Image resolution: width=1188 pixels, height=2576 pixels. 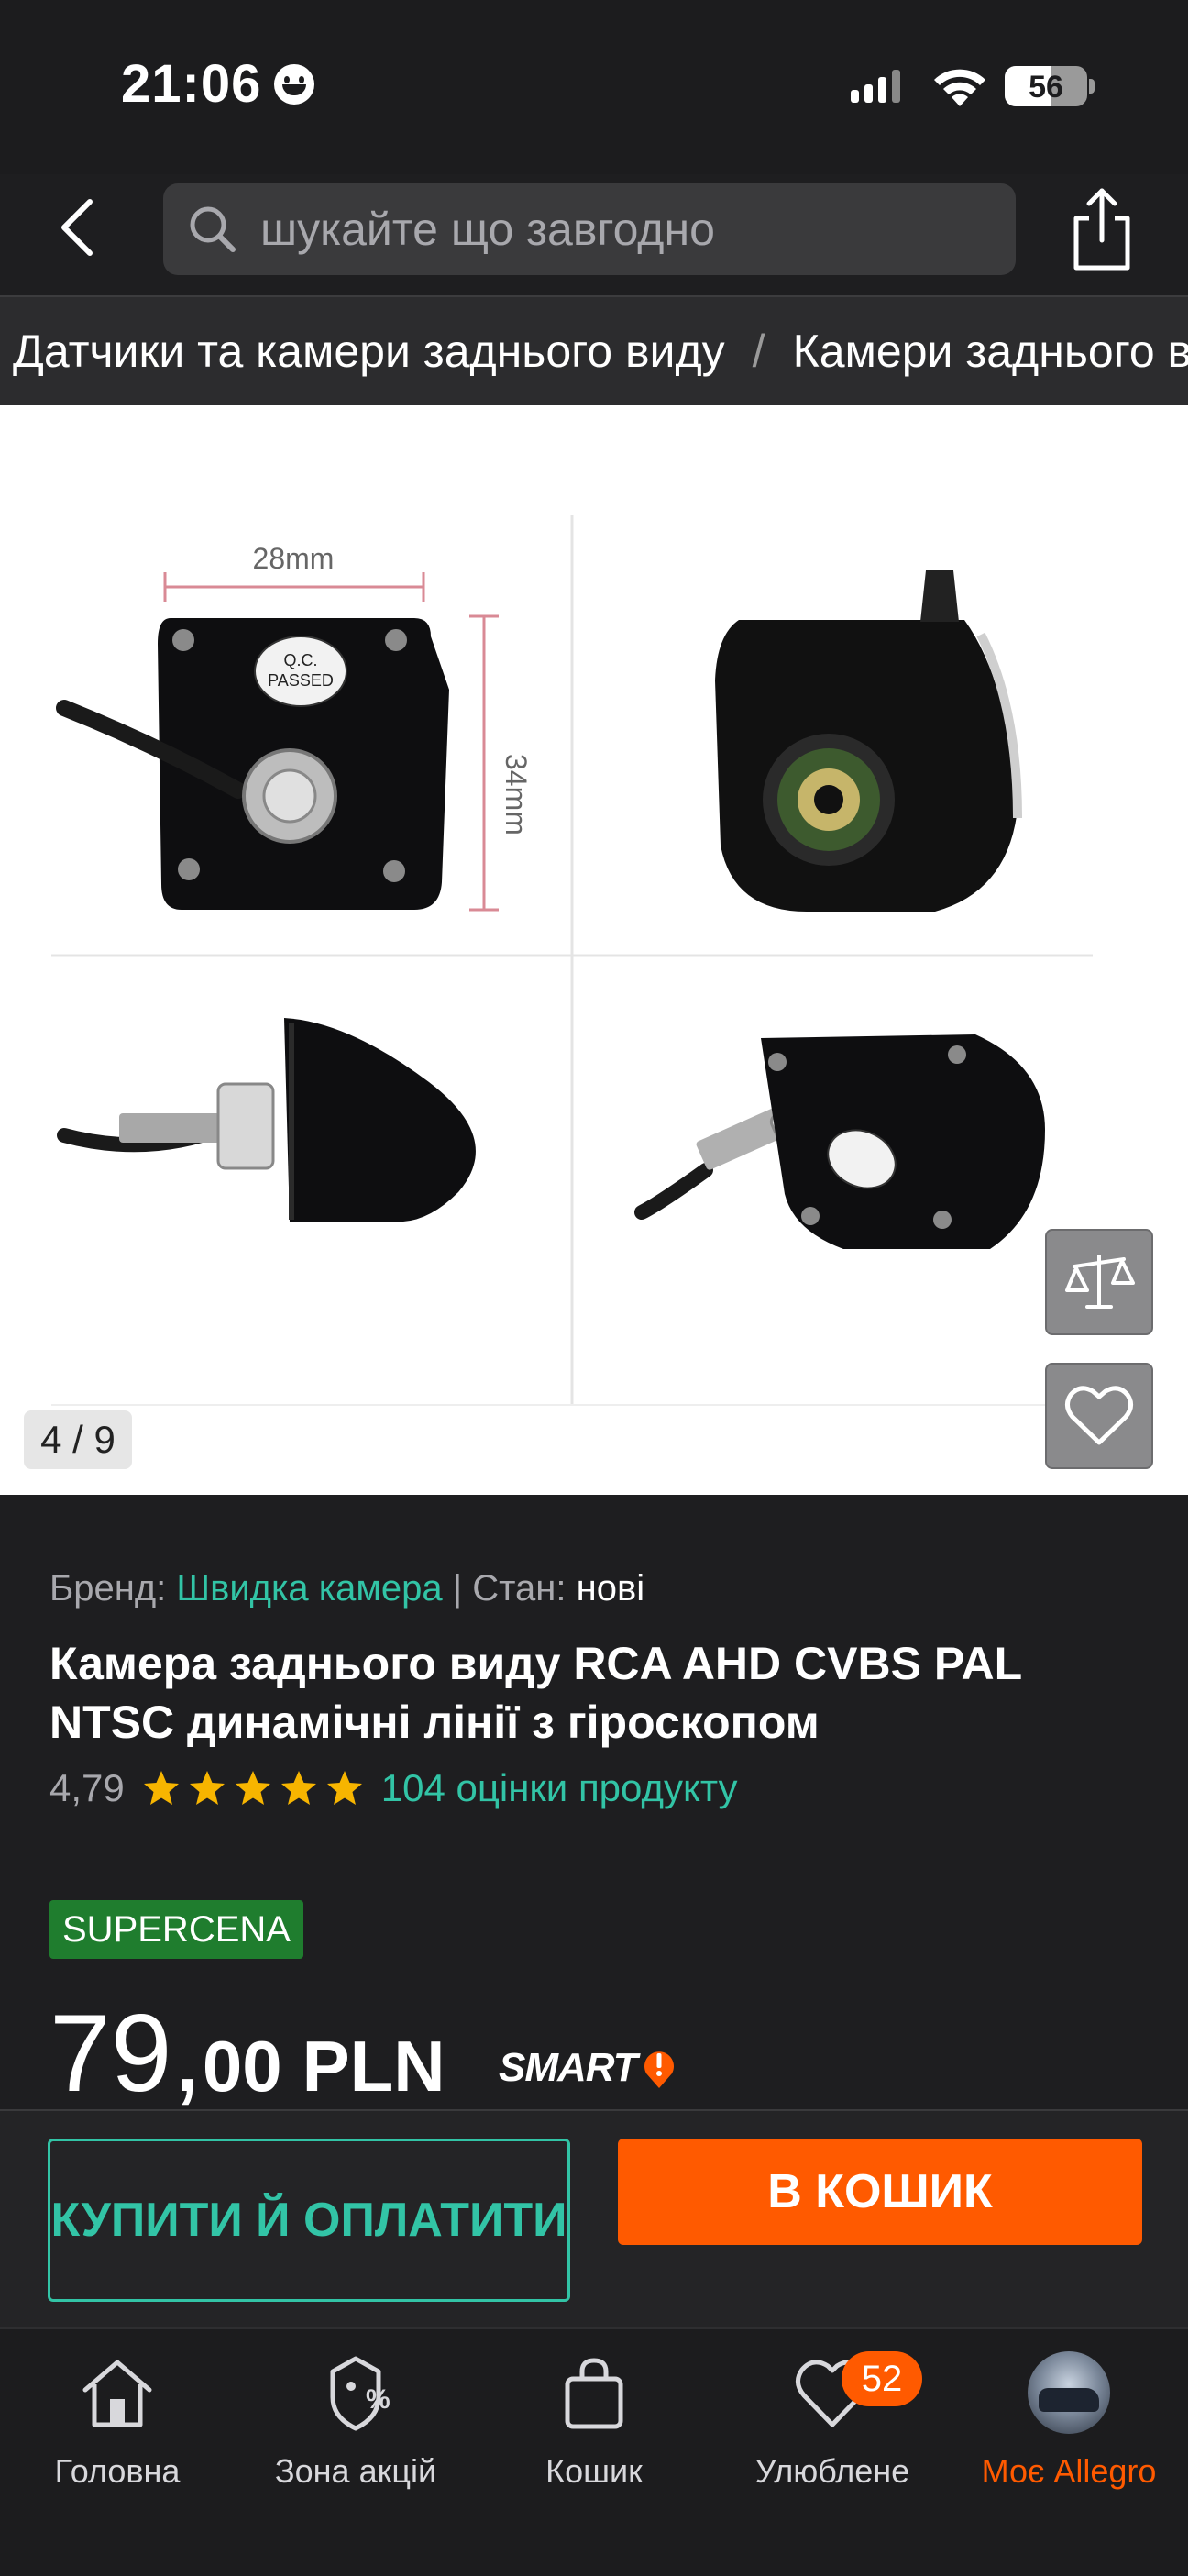 What do you see at coordinates (882, 2378) in the screenshot?
I see `favorites-count-badge: 52` at bounding box center [882, 2378].